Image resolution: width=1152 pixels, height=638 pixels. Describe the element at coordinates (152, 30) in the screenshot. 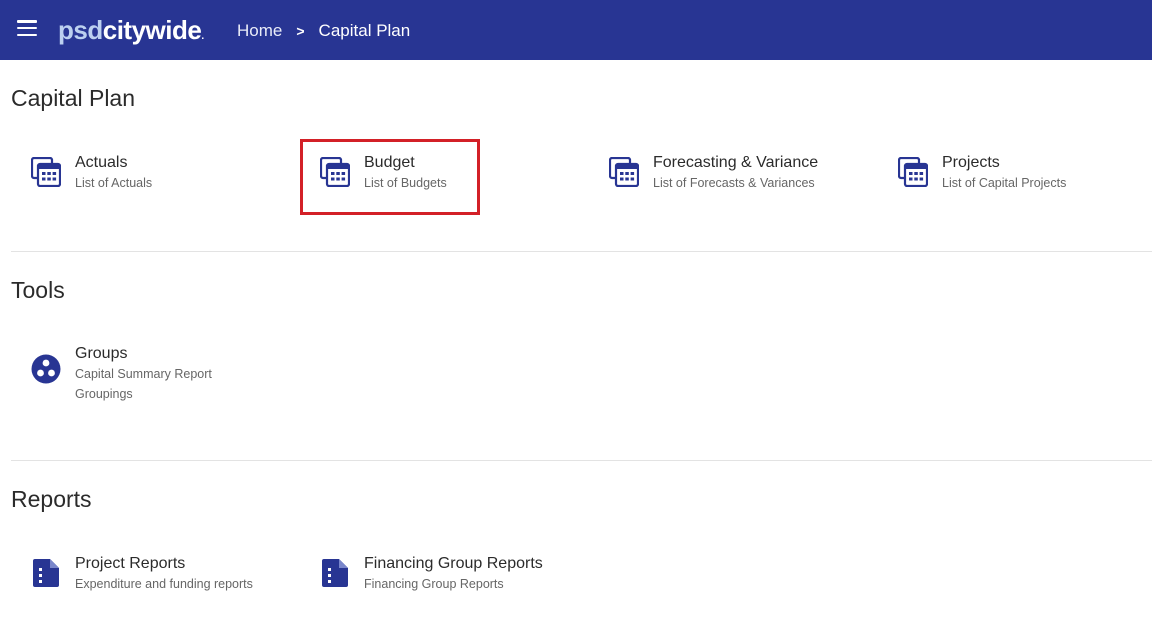

I see `logo-citywide-text: citywide` at that location.